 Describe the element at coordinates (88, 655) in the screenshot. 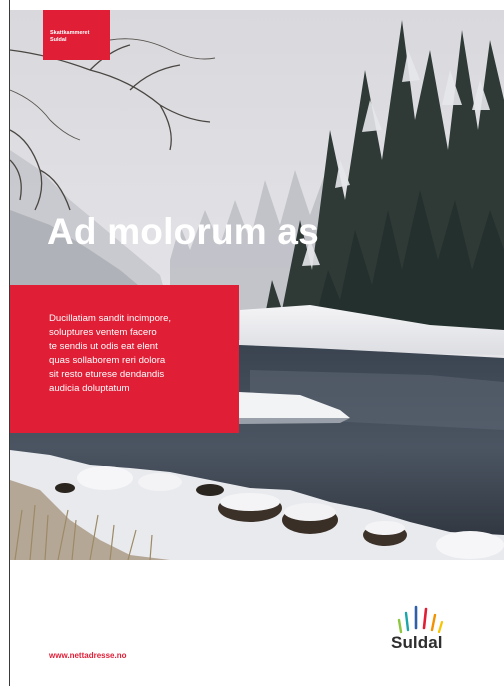

I see `website-url: www.nettadresse.no` at that location.